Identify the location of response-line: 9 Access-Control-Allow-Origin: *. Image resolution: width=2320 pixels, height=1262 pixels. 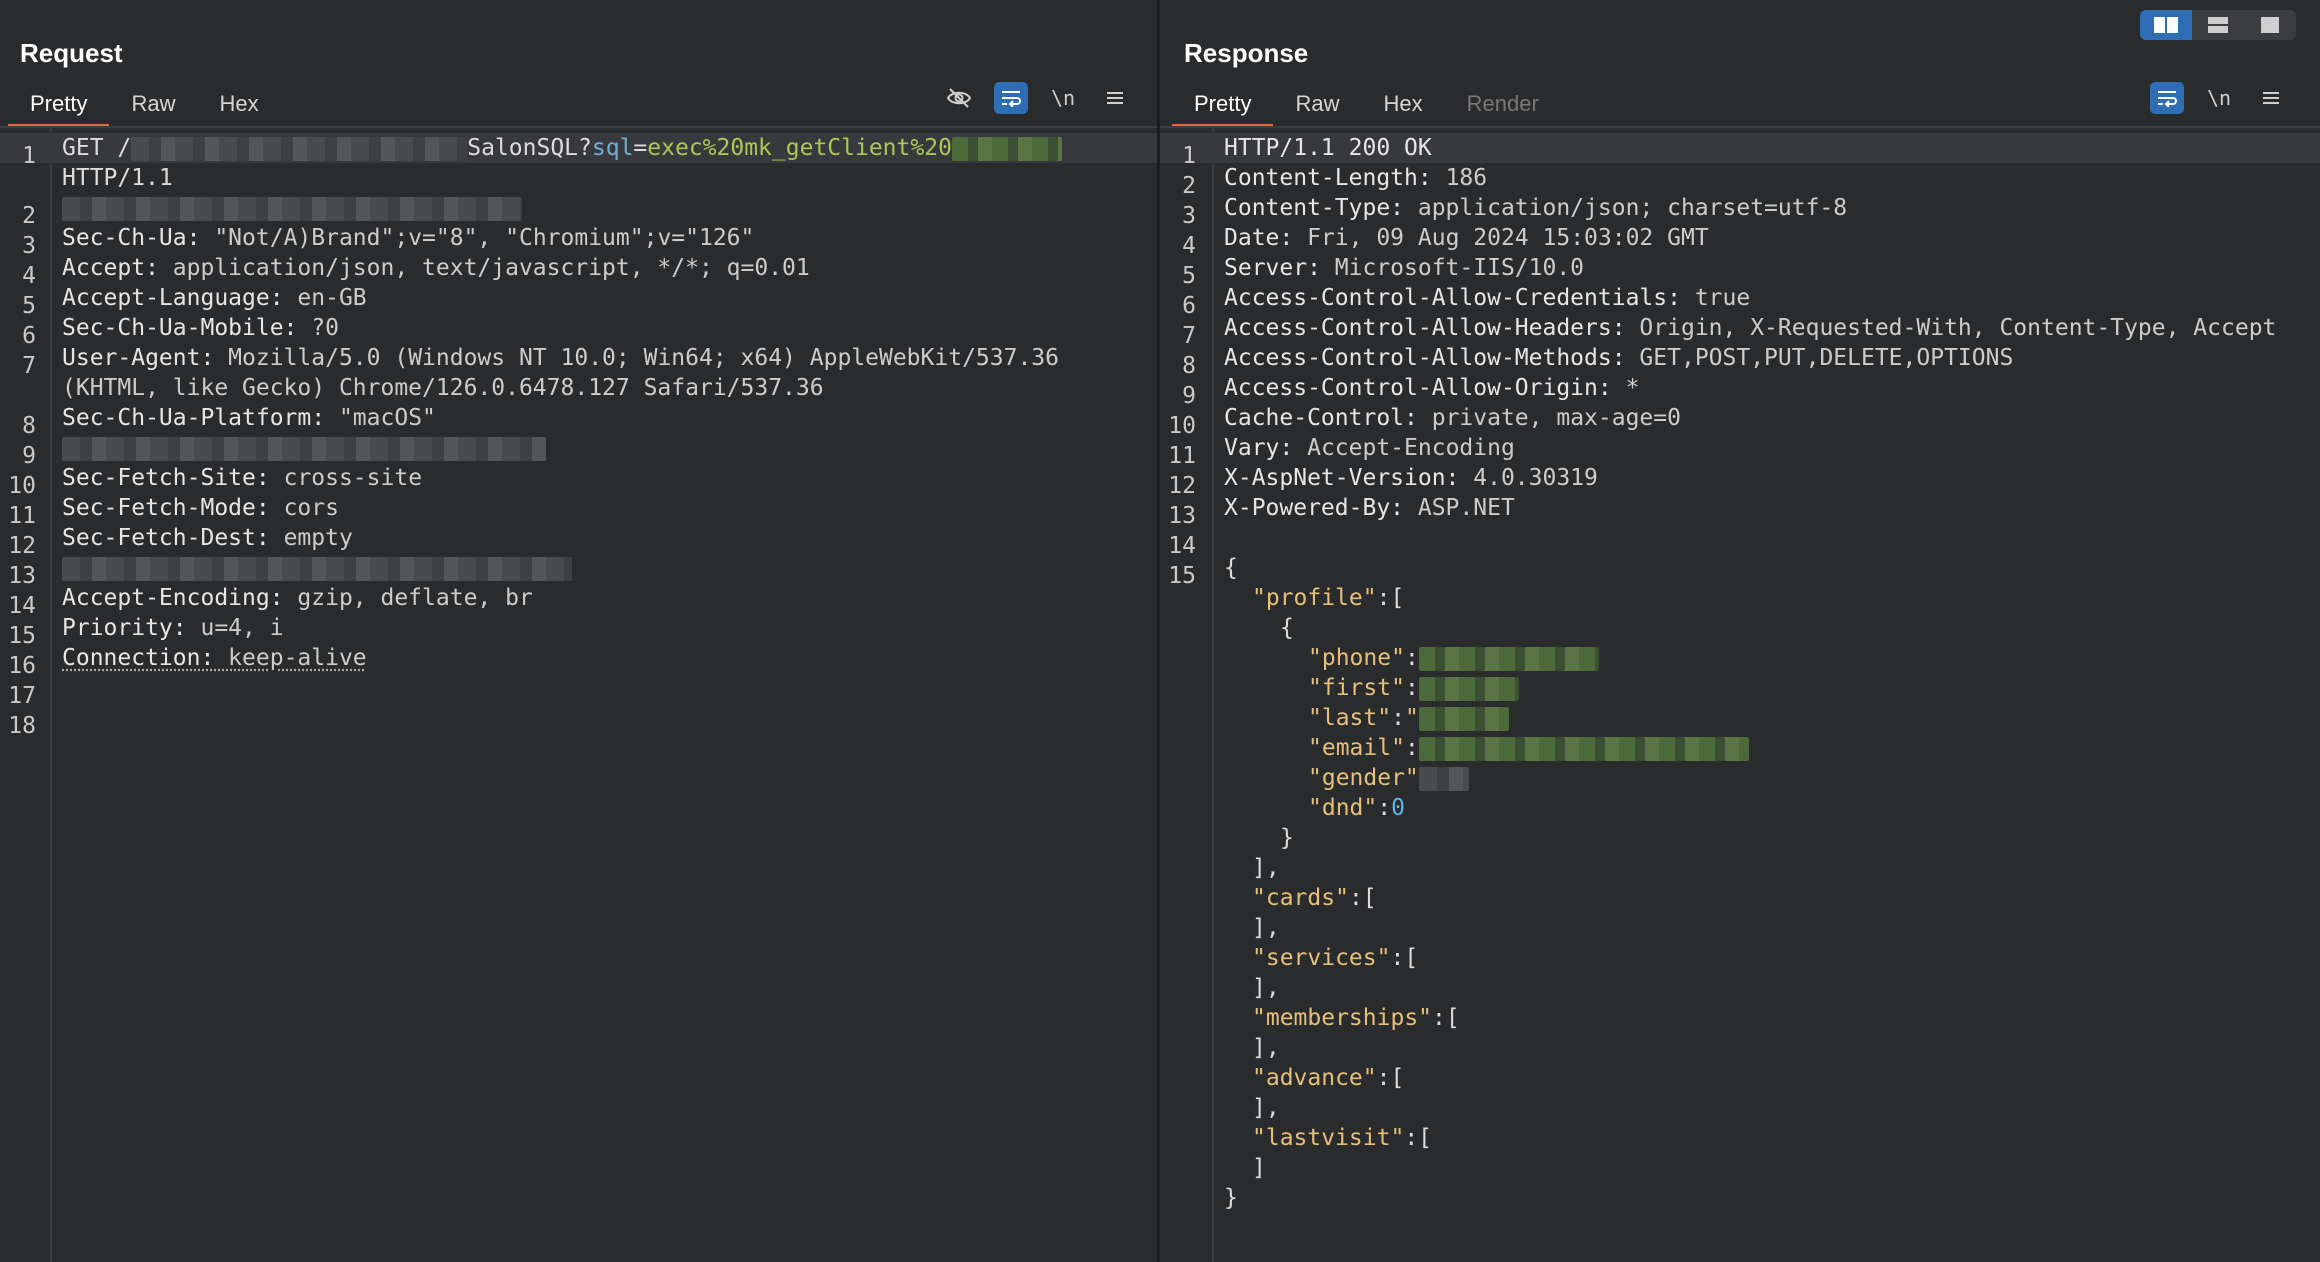
(1411, 392).